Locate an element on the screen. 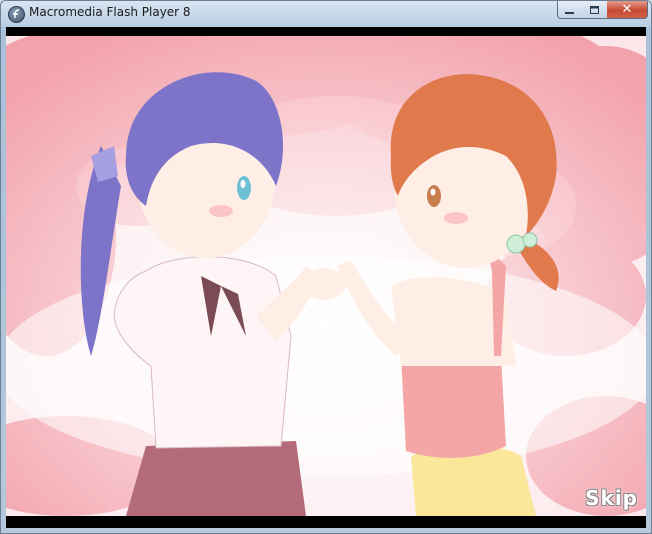 The height and width of the screenshot is (534, 652). title-bar: Macromedia Flash Player 8 ✕ is located at coordinates (326, 14).